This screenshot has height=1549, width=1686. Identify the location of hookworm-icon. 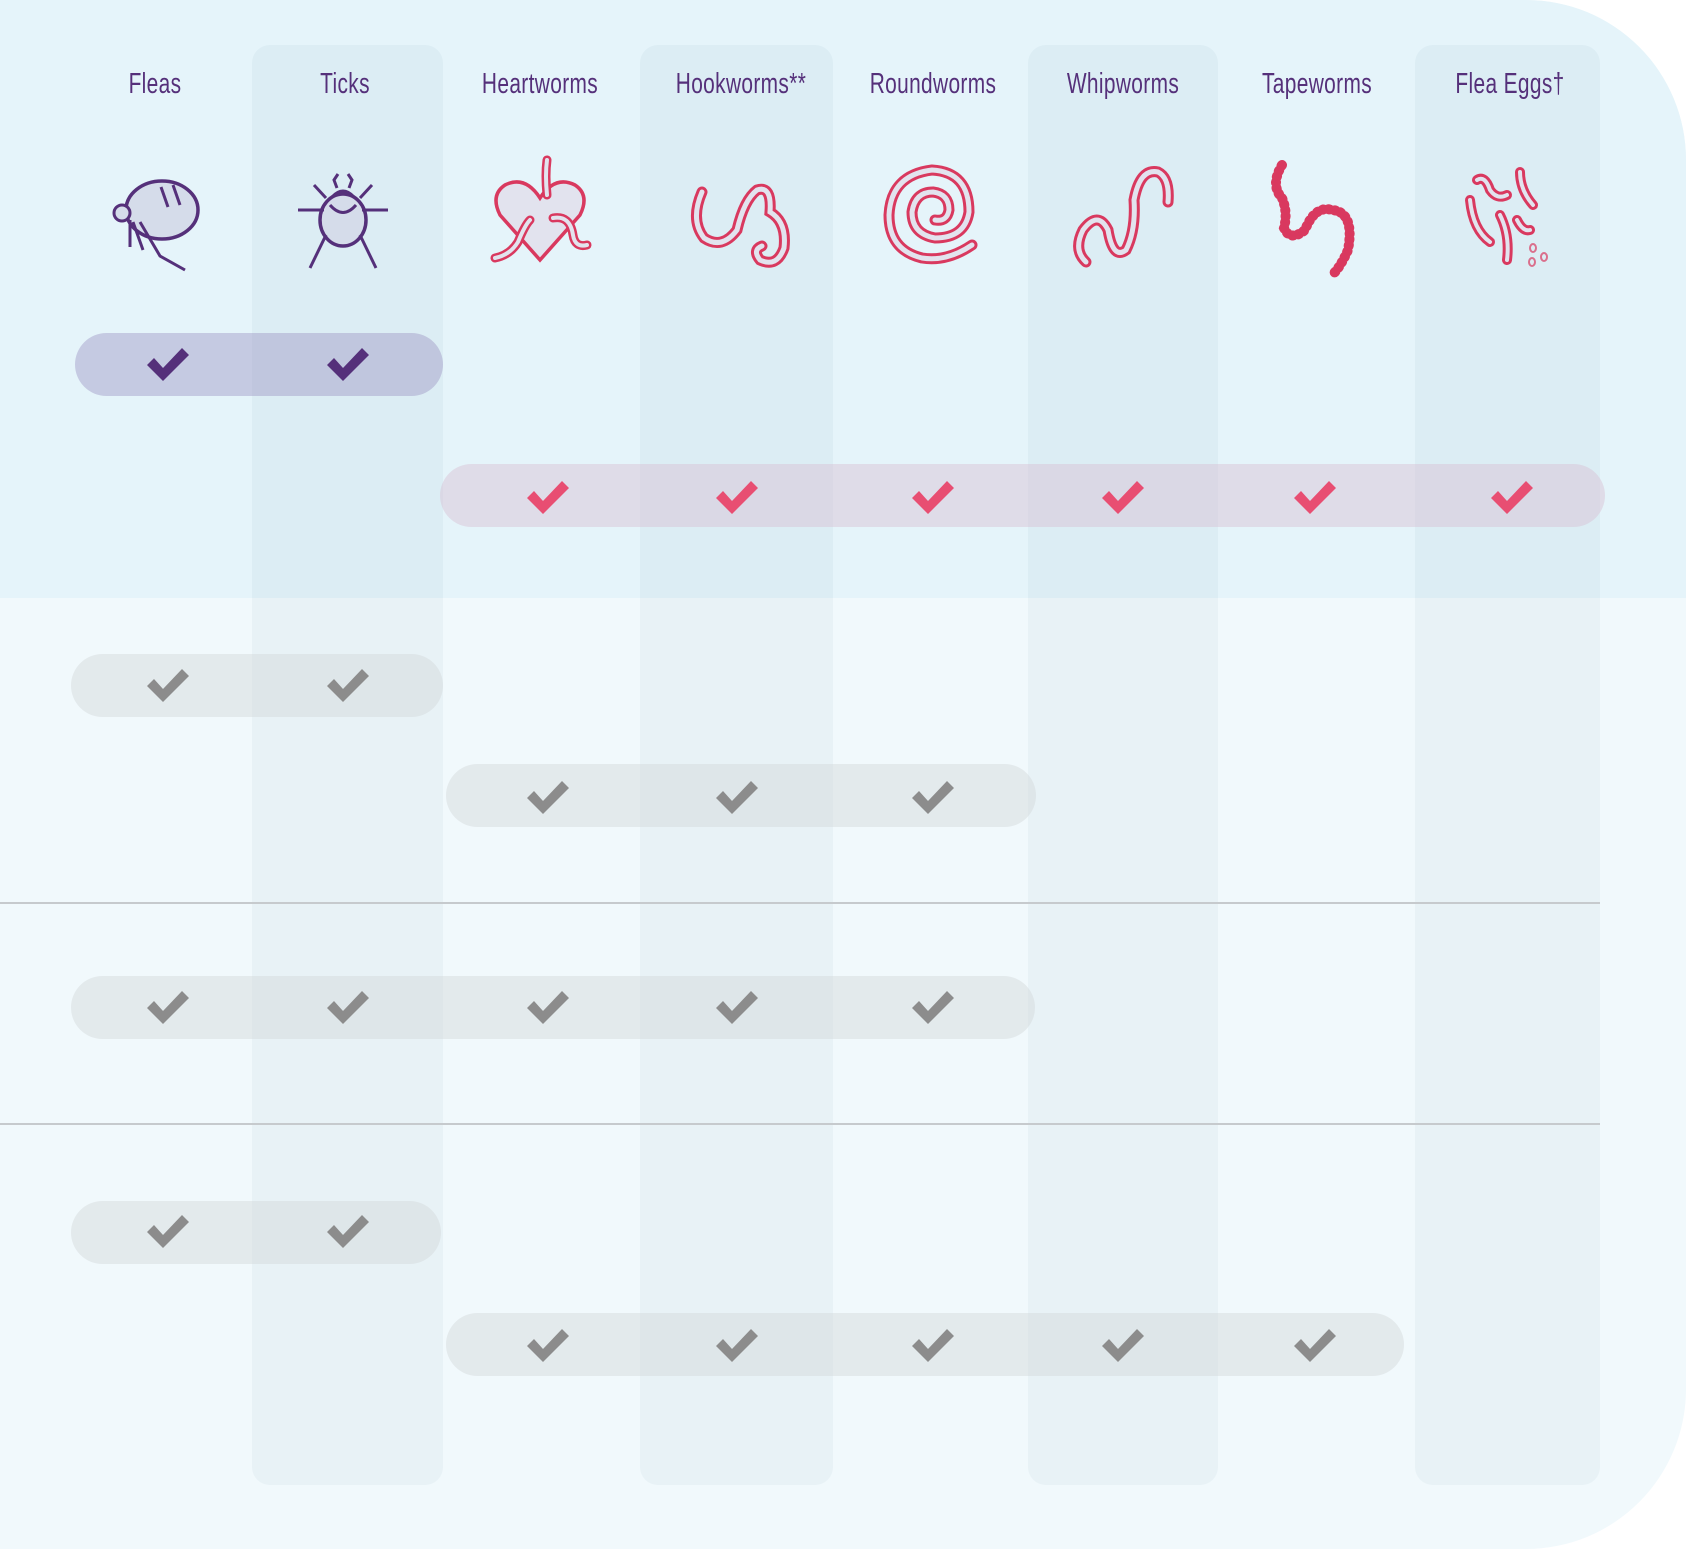
(737, 215).